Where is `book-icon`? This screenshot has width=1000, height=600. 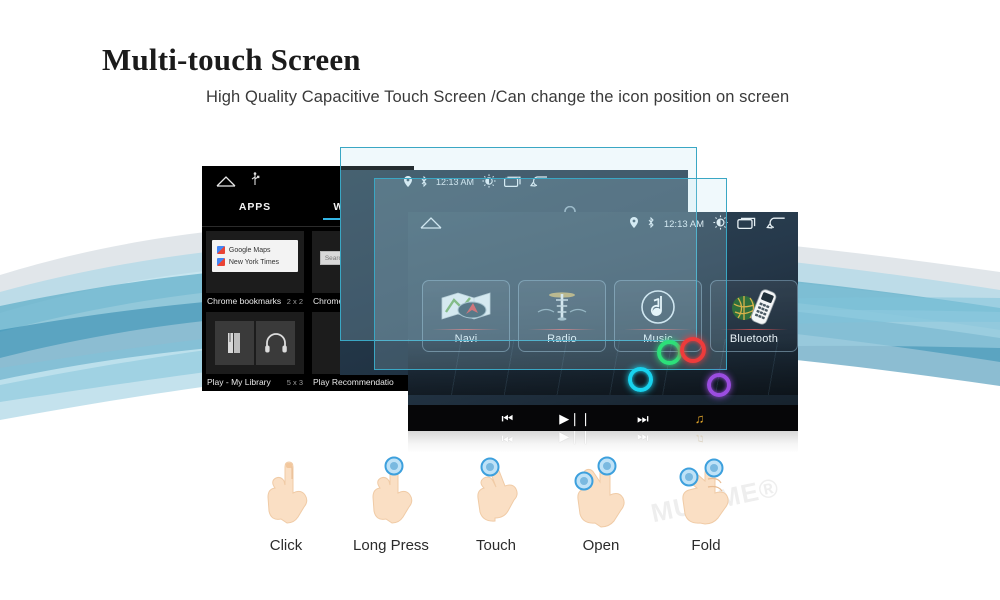
book-icon is located at coordinates (234, 343).